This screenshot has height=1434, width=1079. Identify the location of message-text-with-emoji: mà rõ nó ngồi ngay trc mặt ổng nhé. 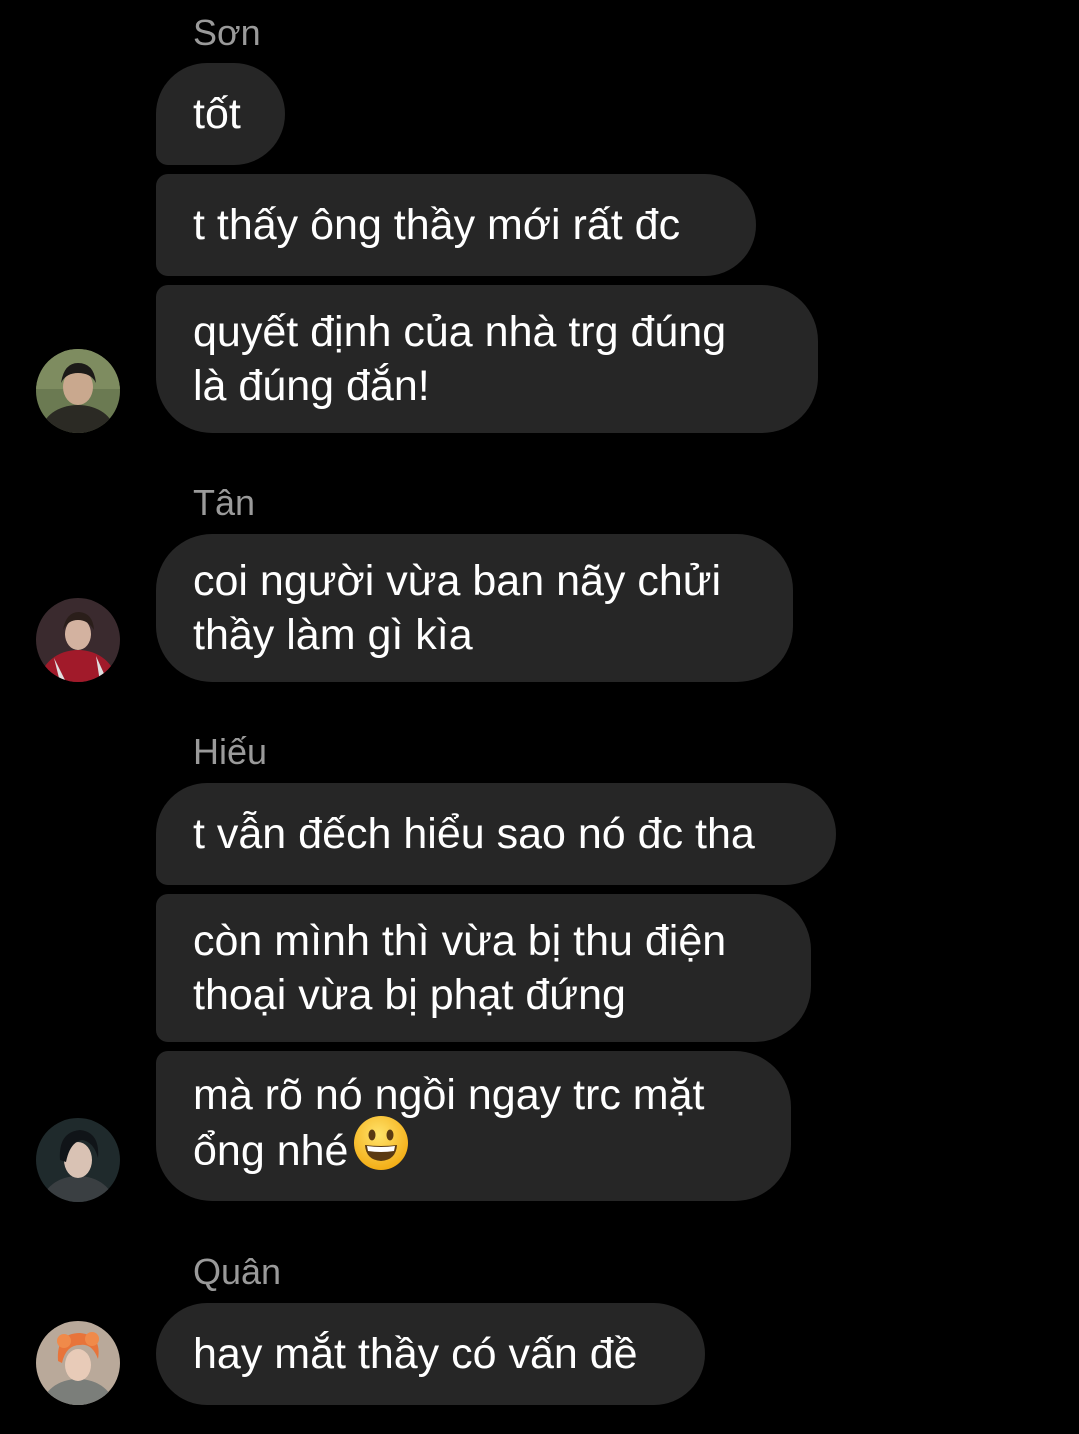
(448, 1126).